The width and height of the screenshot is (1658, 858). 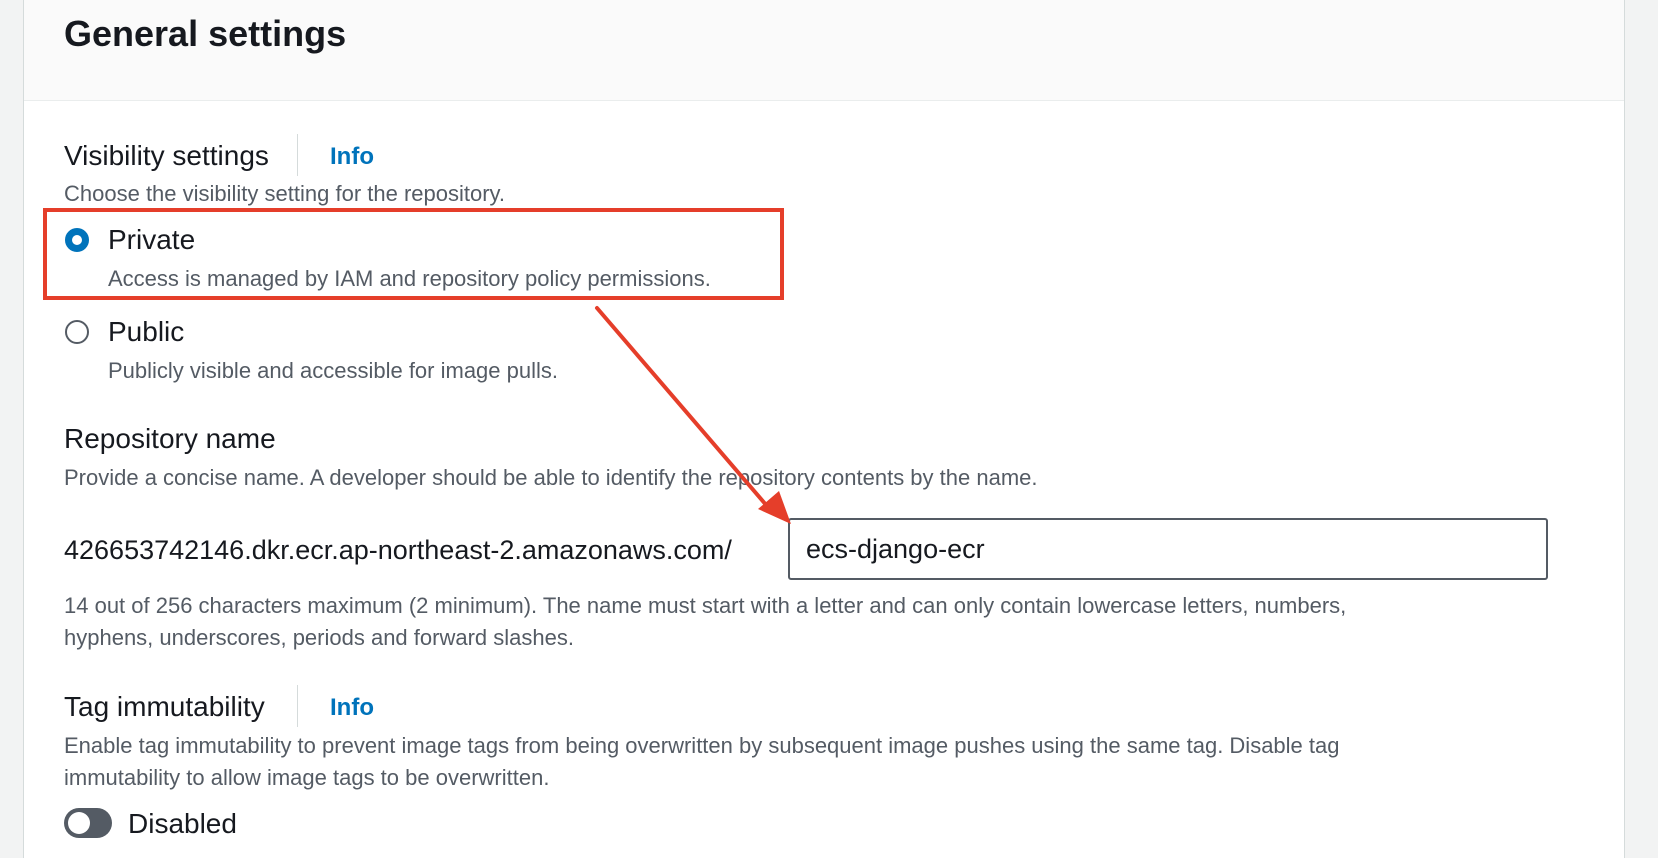 I want to click on public-option-label: Public, so click(x=146, y=332).